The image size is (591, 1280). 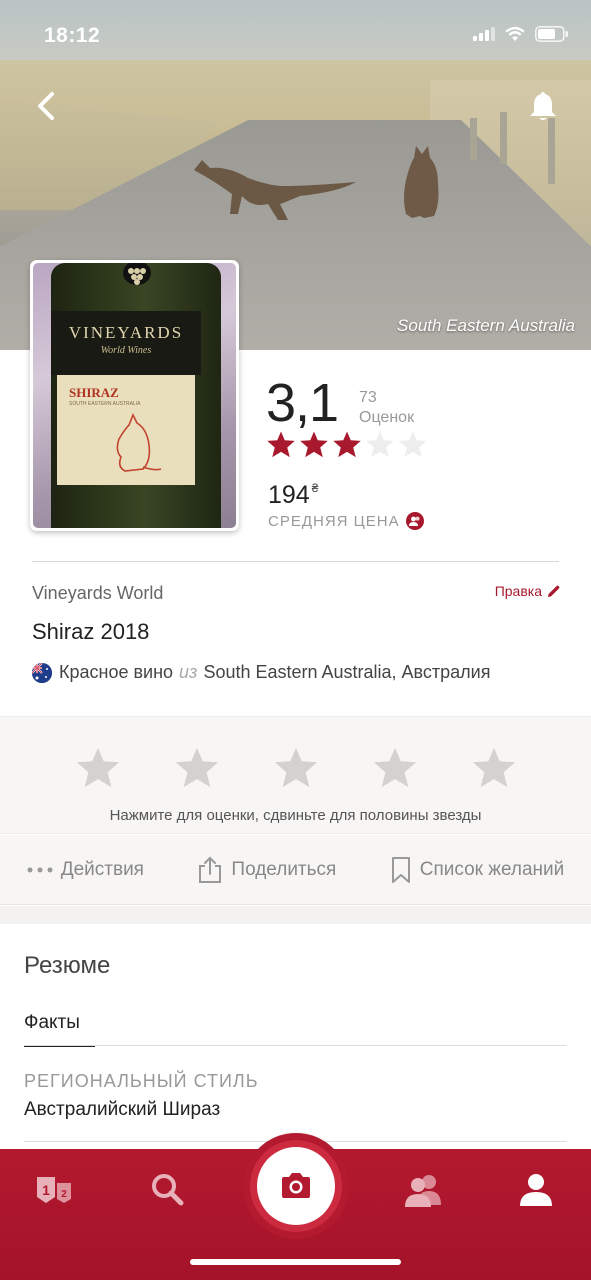 I want to click on summary-title: Резюме, so click(x=67, y=965).